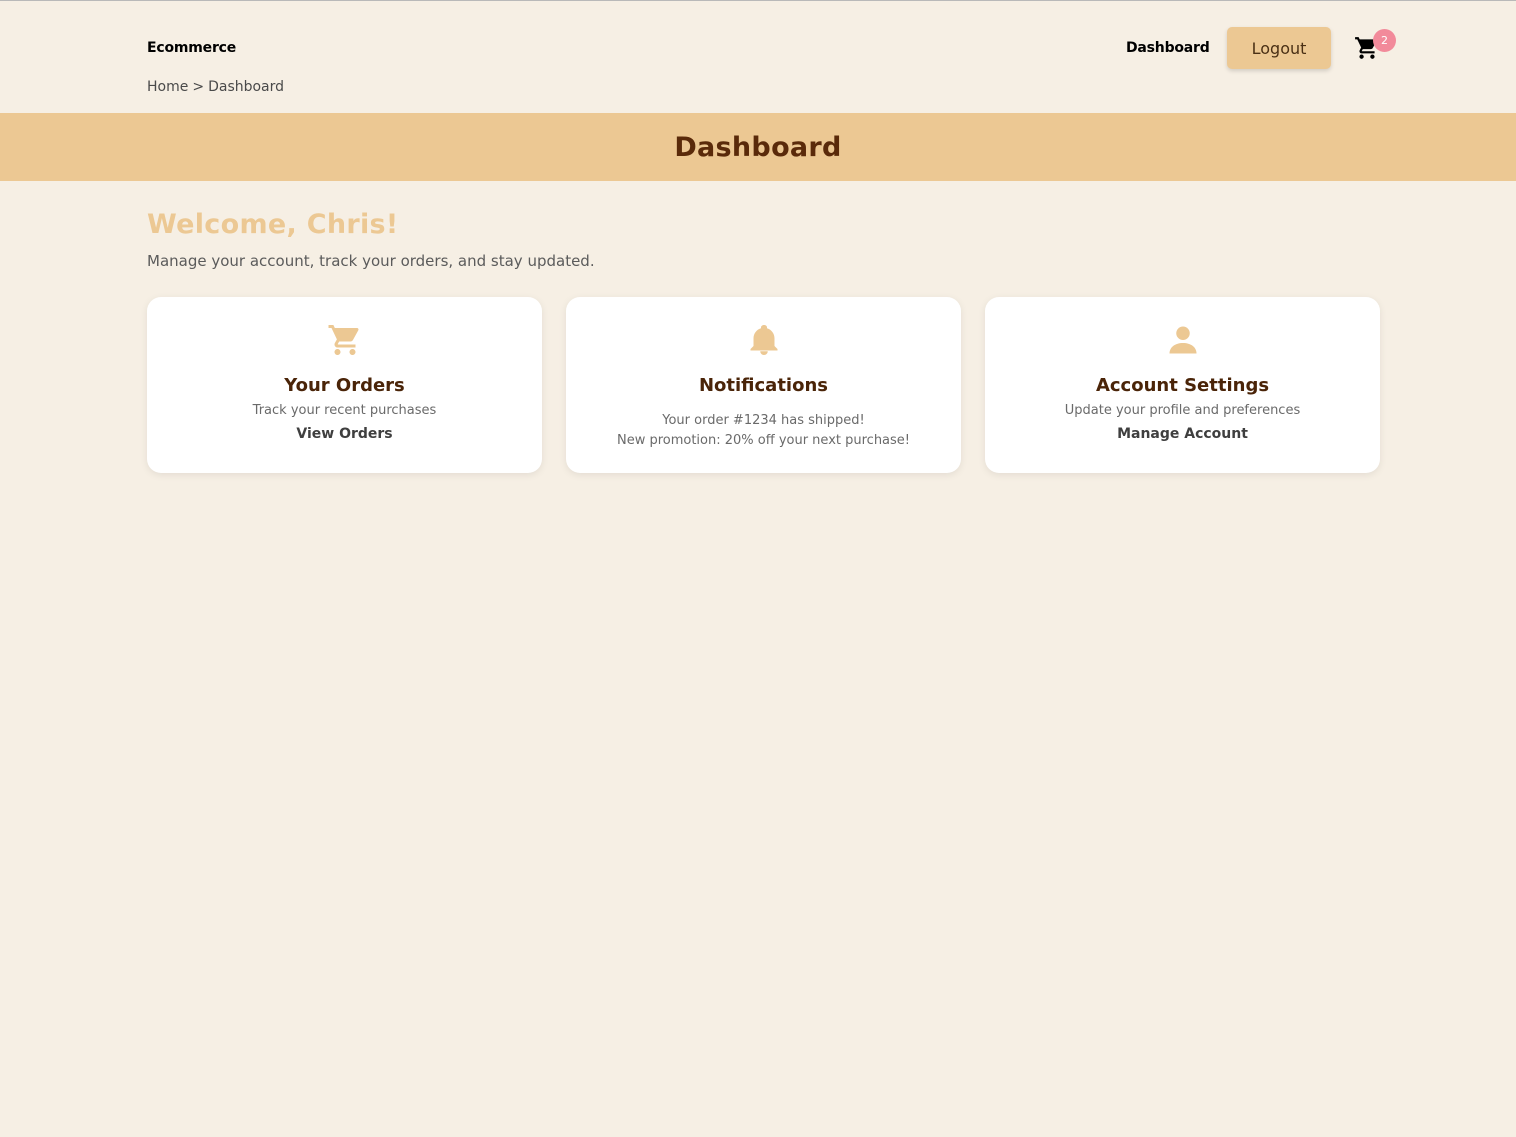  I want to click on user-icon, so click(1183, 340).